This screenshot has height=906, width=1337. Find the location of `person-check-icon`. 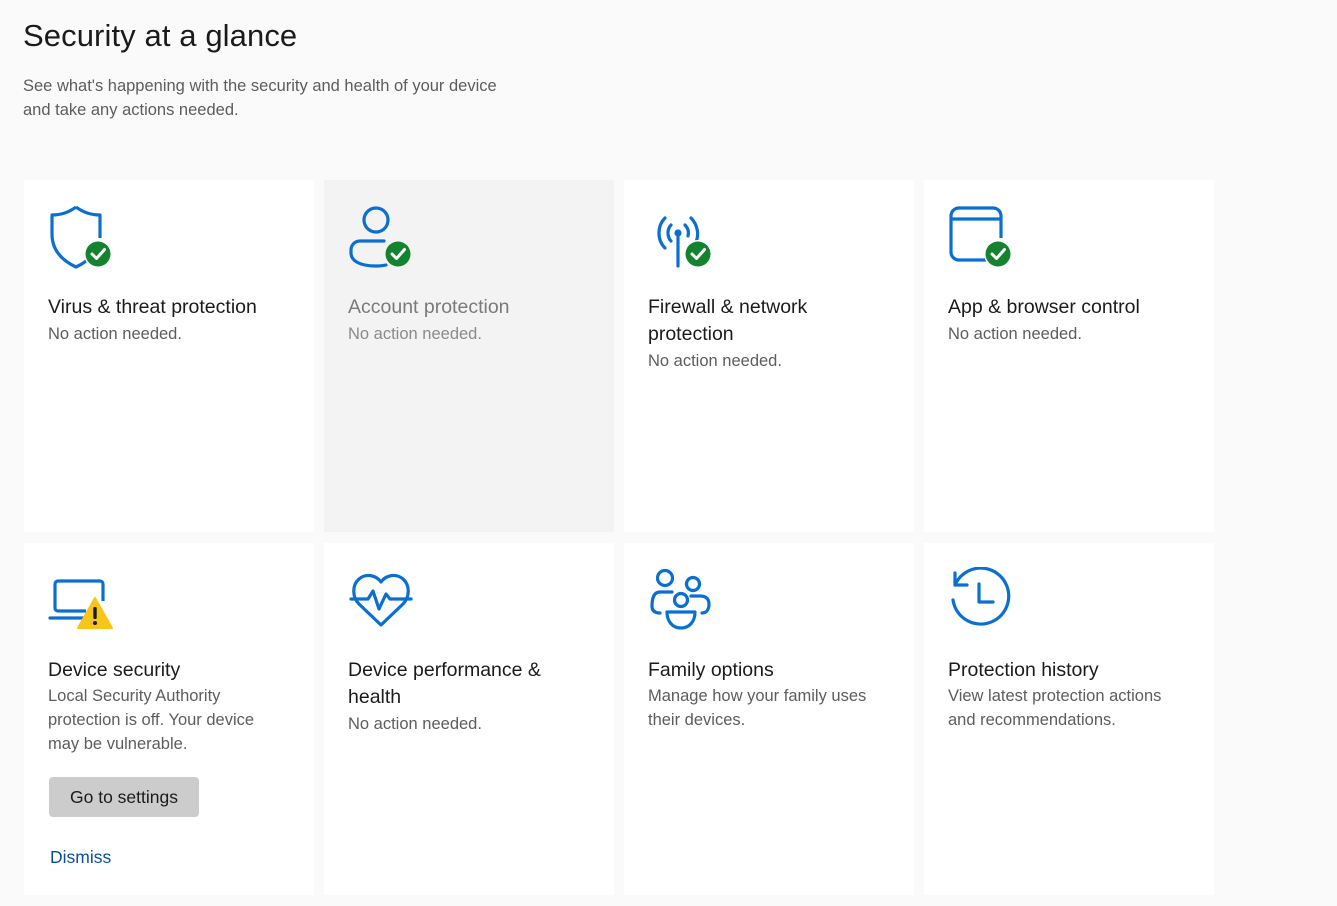

person-check-icon is located at coordinates (381, 237).